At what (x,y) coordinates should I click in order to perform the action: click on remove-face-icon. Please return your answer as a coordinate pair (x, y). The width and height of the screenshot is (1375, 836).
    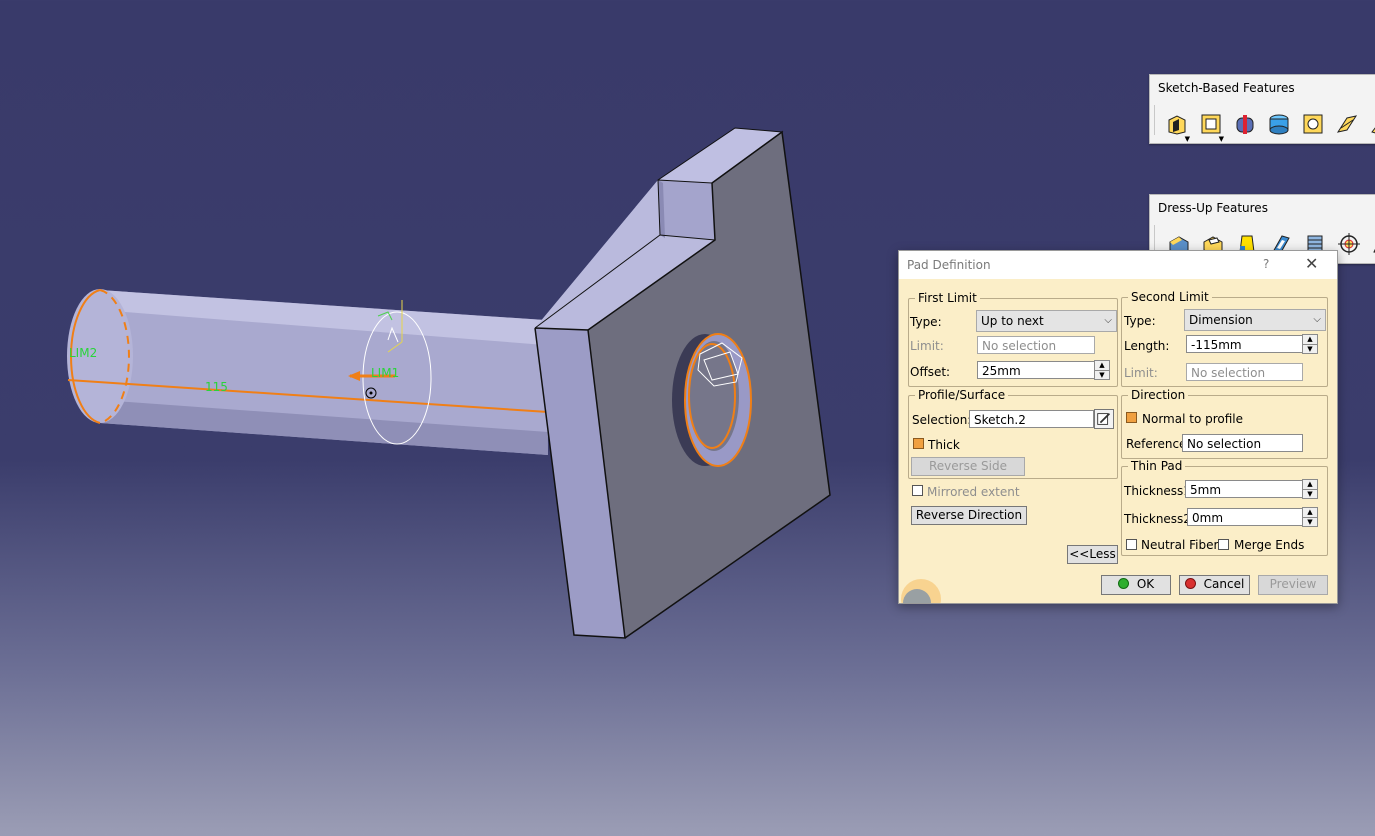
    Looking at the image, I should click on (1371, 244).